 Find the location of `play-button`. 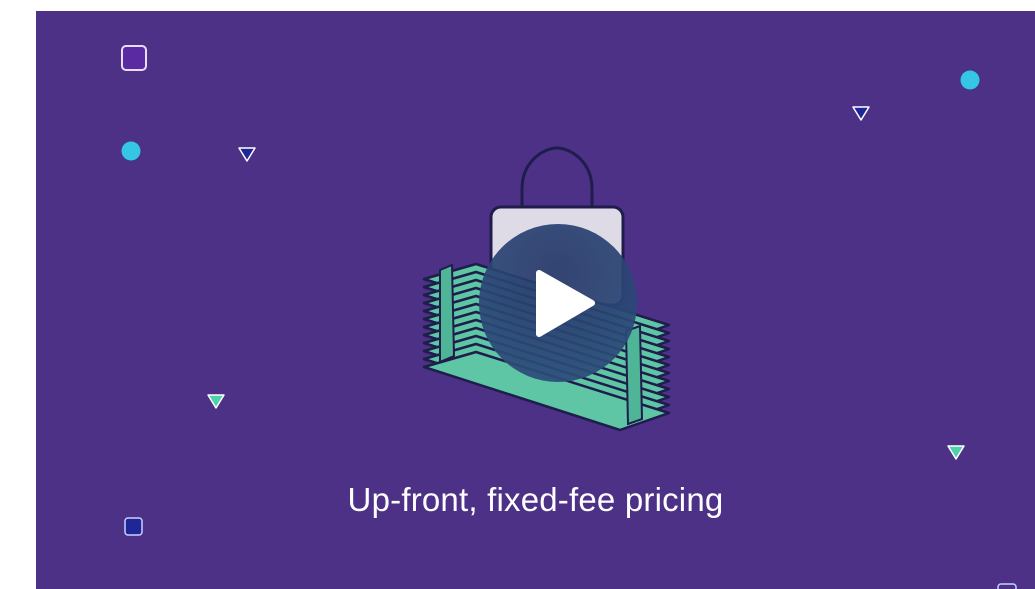

play-button is located at coordinates (558, 303).